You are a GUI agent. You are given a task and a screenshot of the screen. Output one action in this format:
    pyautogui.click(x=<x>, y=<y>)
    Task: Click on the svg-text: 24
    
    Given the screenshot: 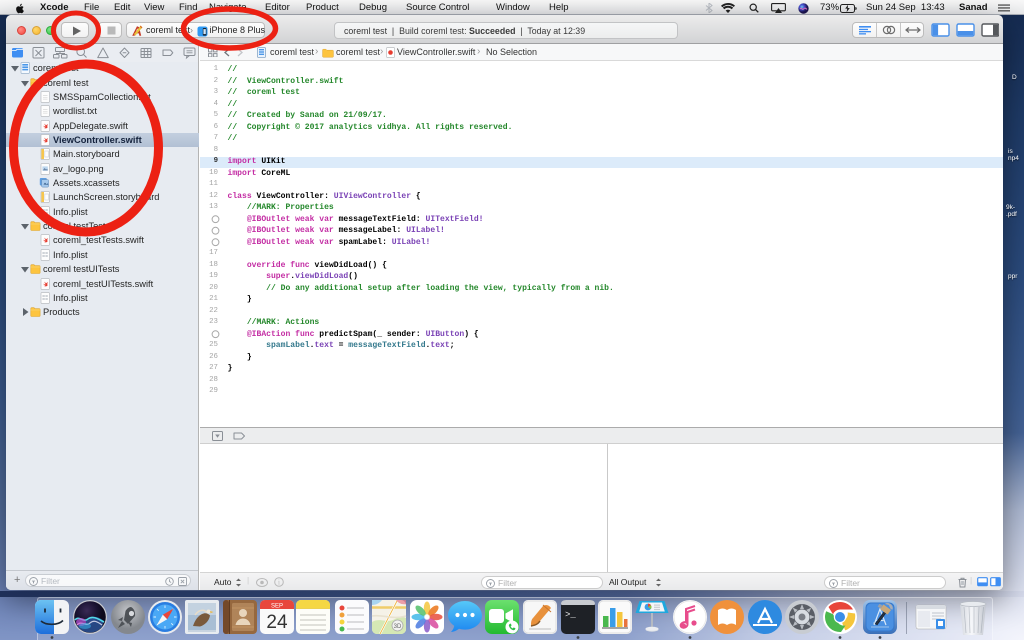 What is the action you would take?
    pyautogui.click(x=277, y=622)
    